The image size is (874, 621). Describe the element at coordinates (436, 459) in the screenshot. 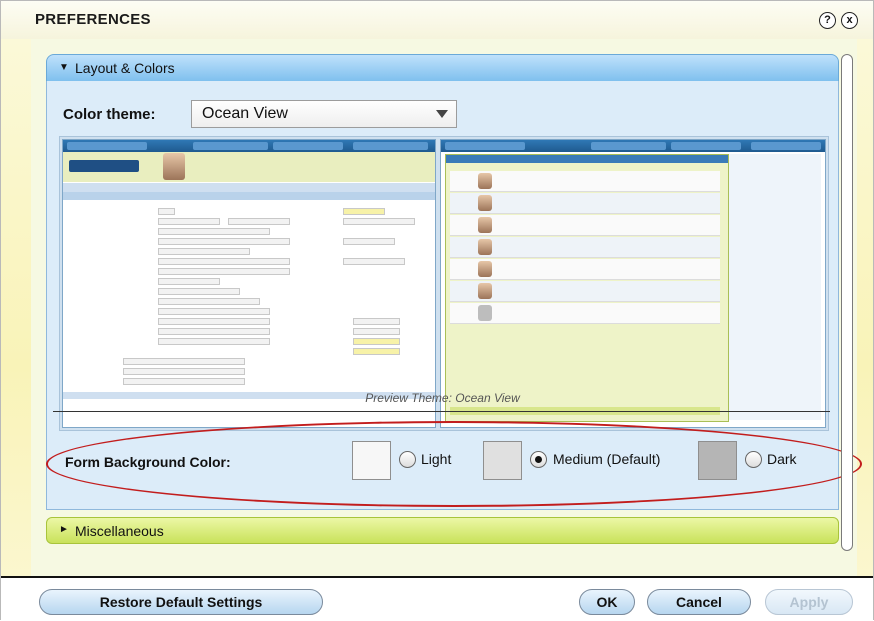

I see `radio-label-light: Light` at that location.